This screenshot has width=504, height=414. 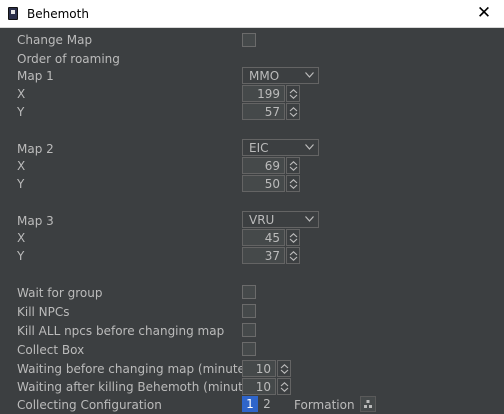 I want to click on app-icon, so click(x=13, y=13).